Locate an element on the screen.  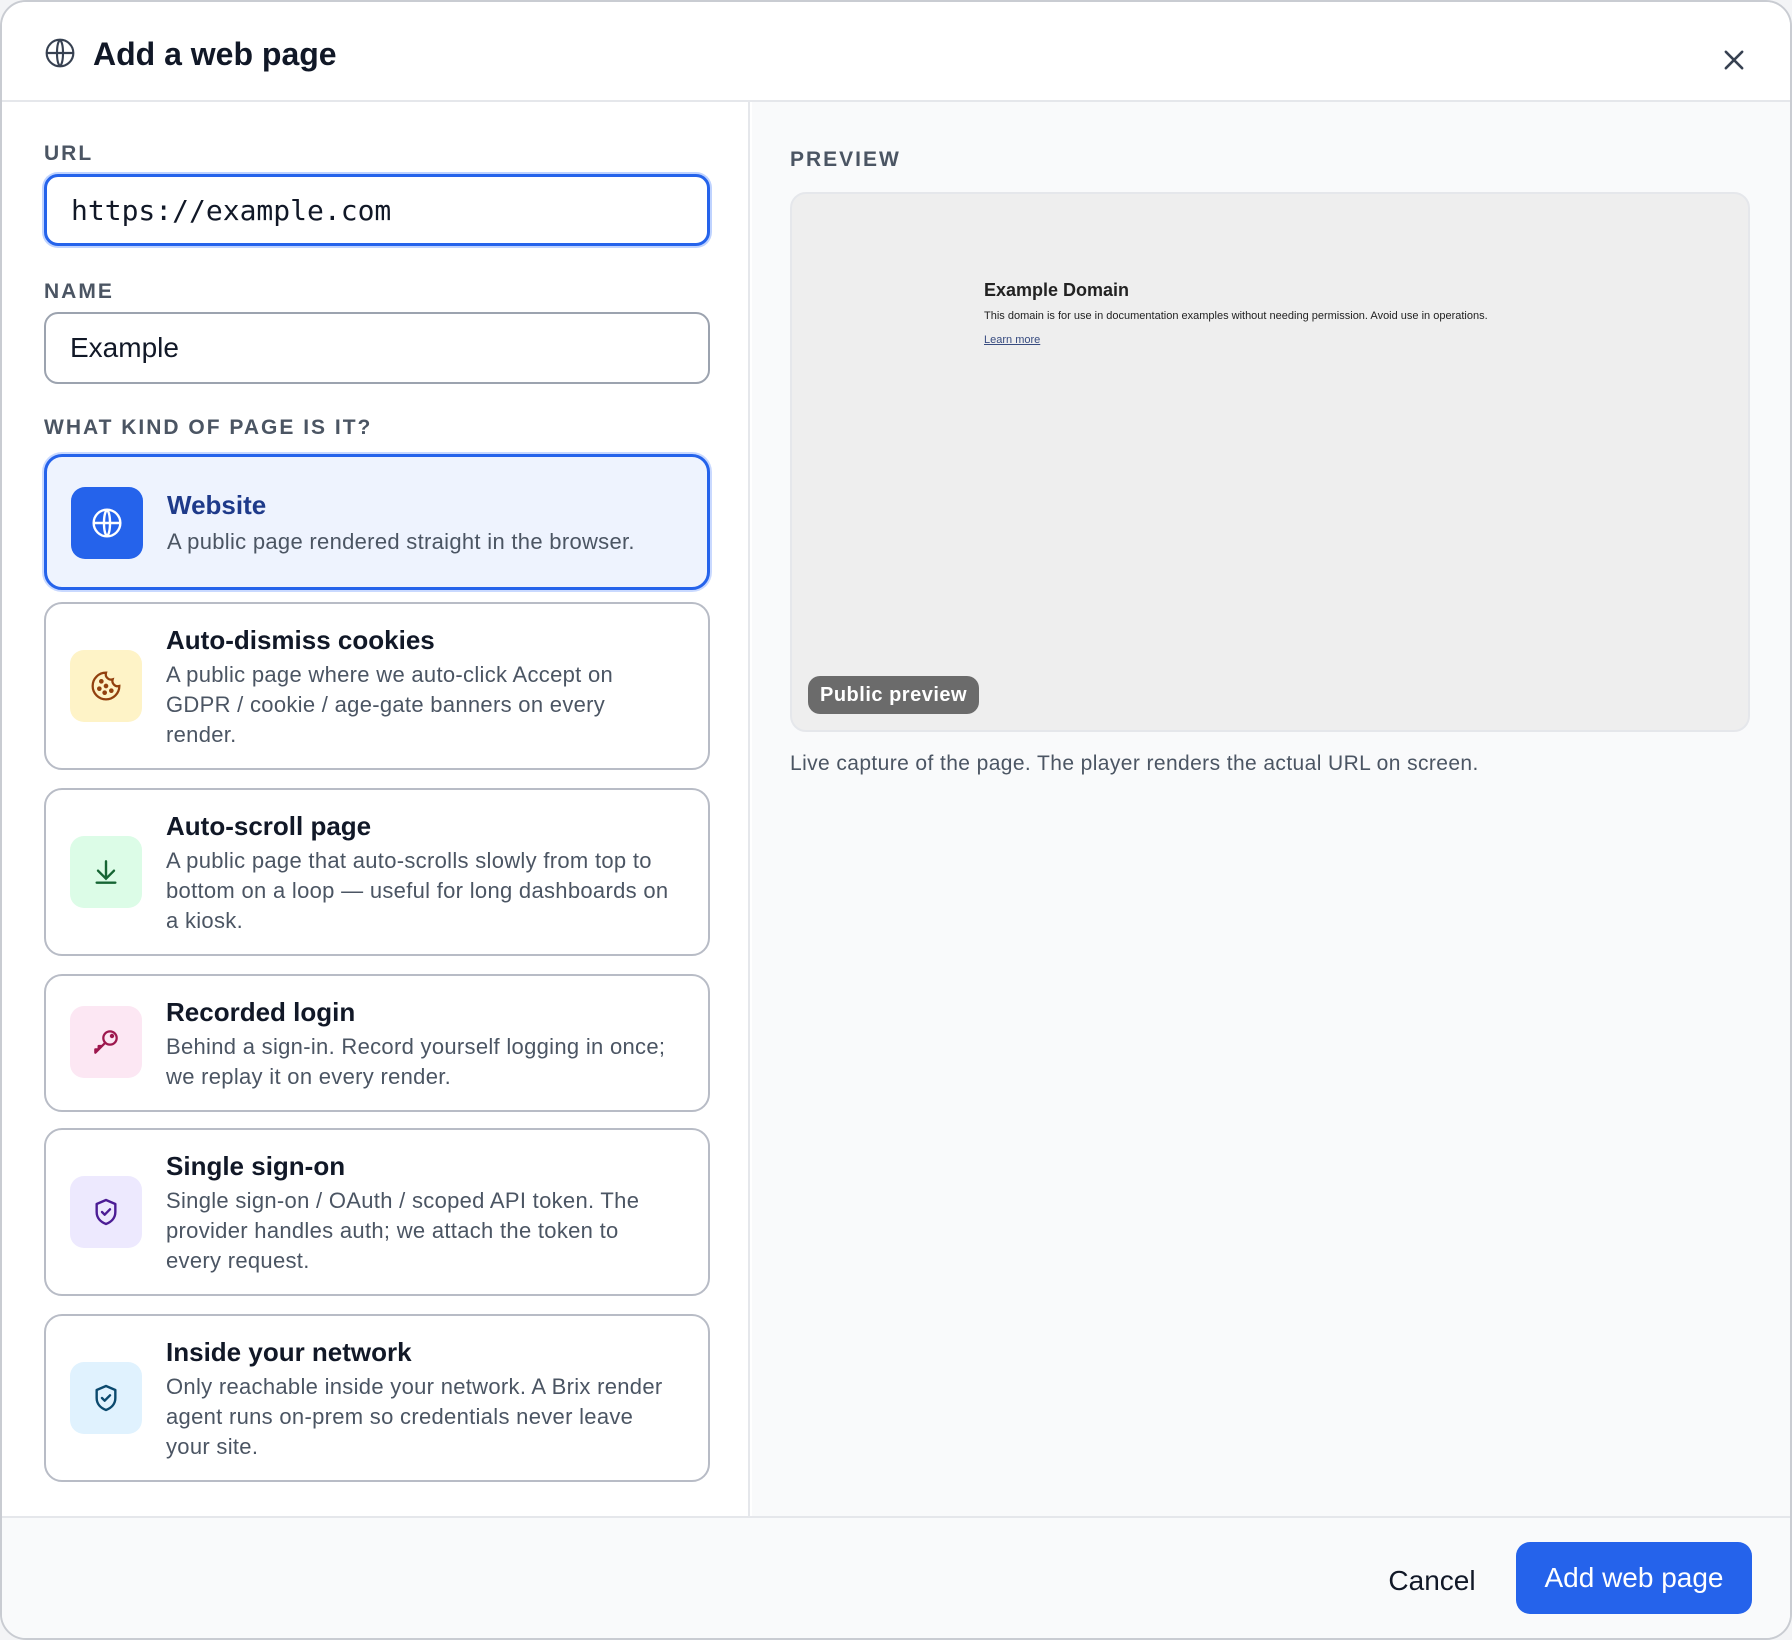
public-preview-badge: Public preview is located at coordinates (894, 695).